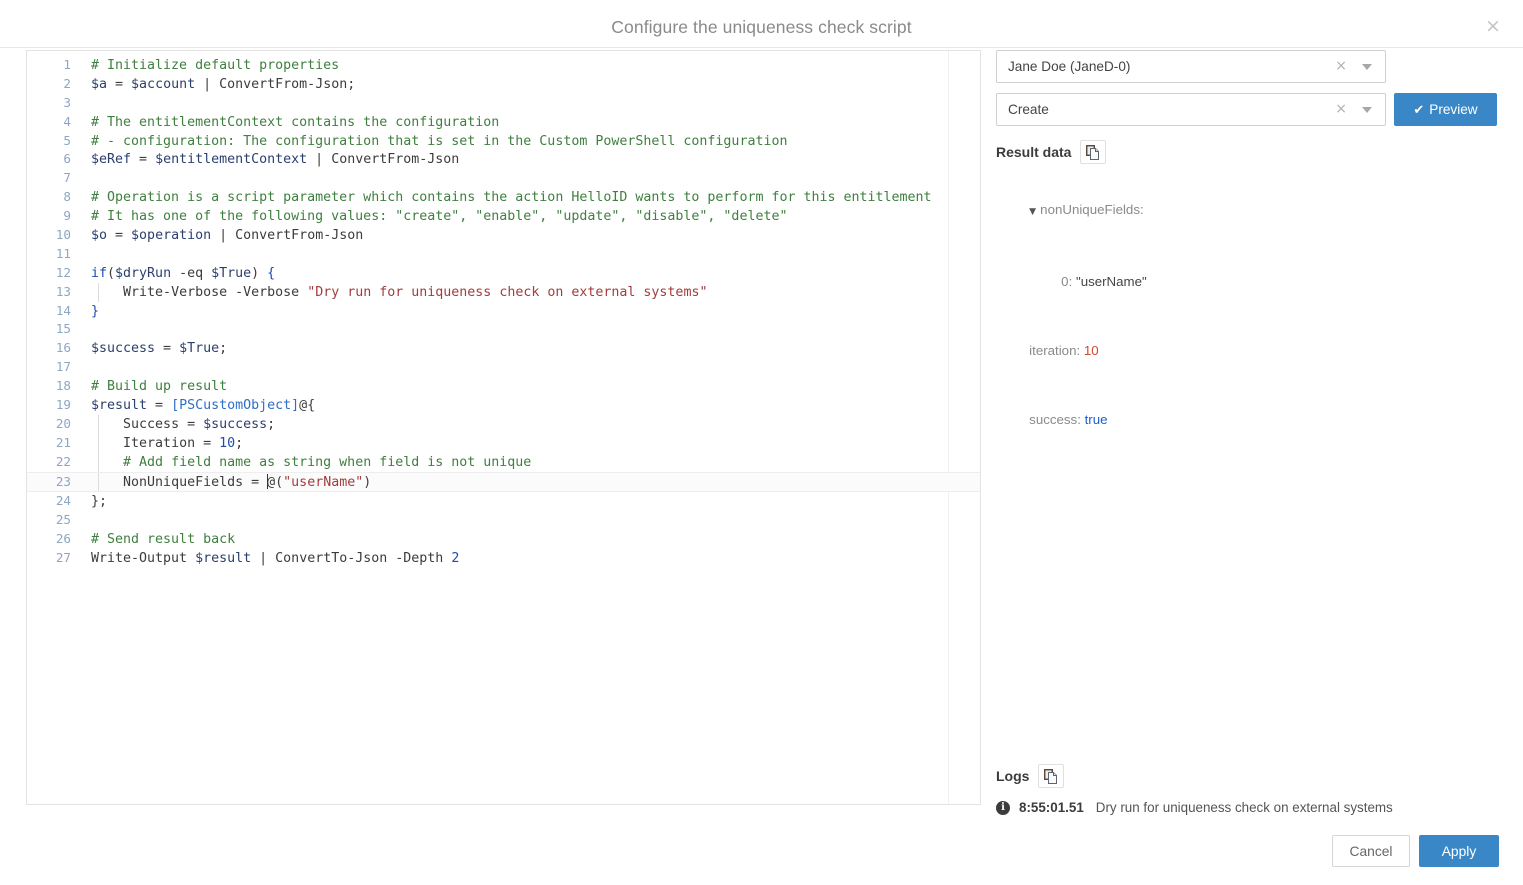 The image size is (1523, 885). Describe the element at coordinates (63, 520) in the screenshot. I see `line-number: 25` at that location.